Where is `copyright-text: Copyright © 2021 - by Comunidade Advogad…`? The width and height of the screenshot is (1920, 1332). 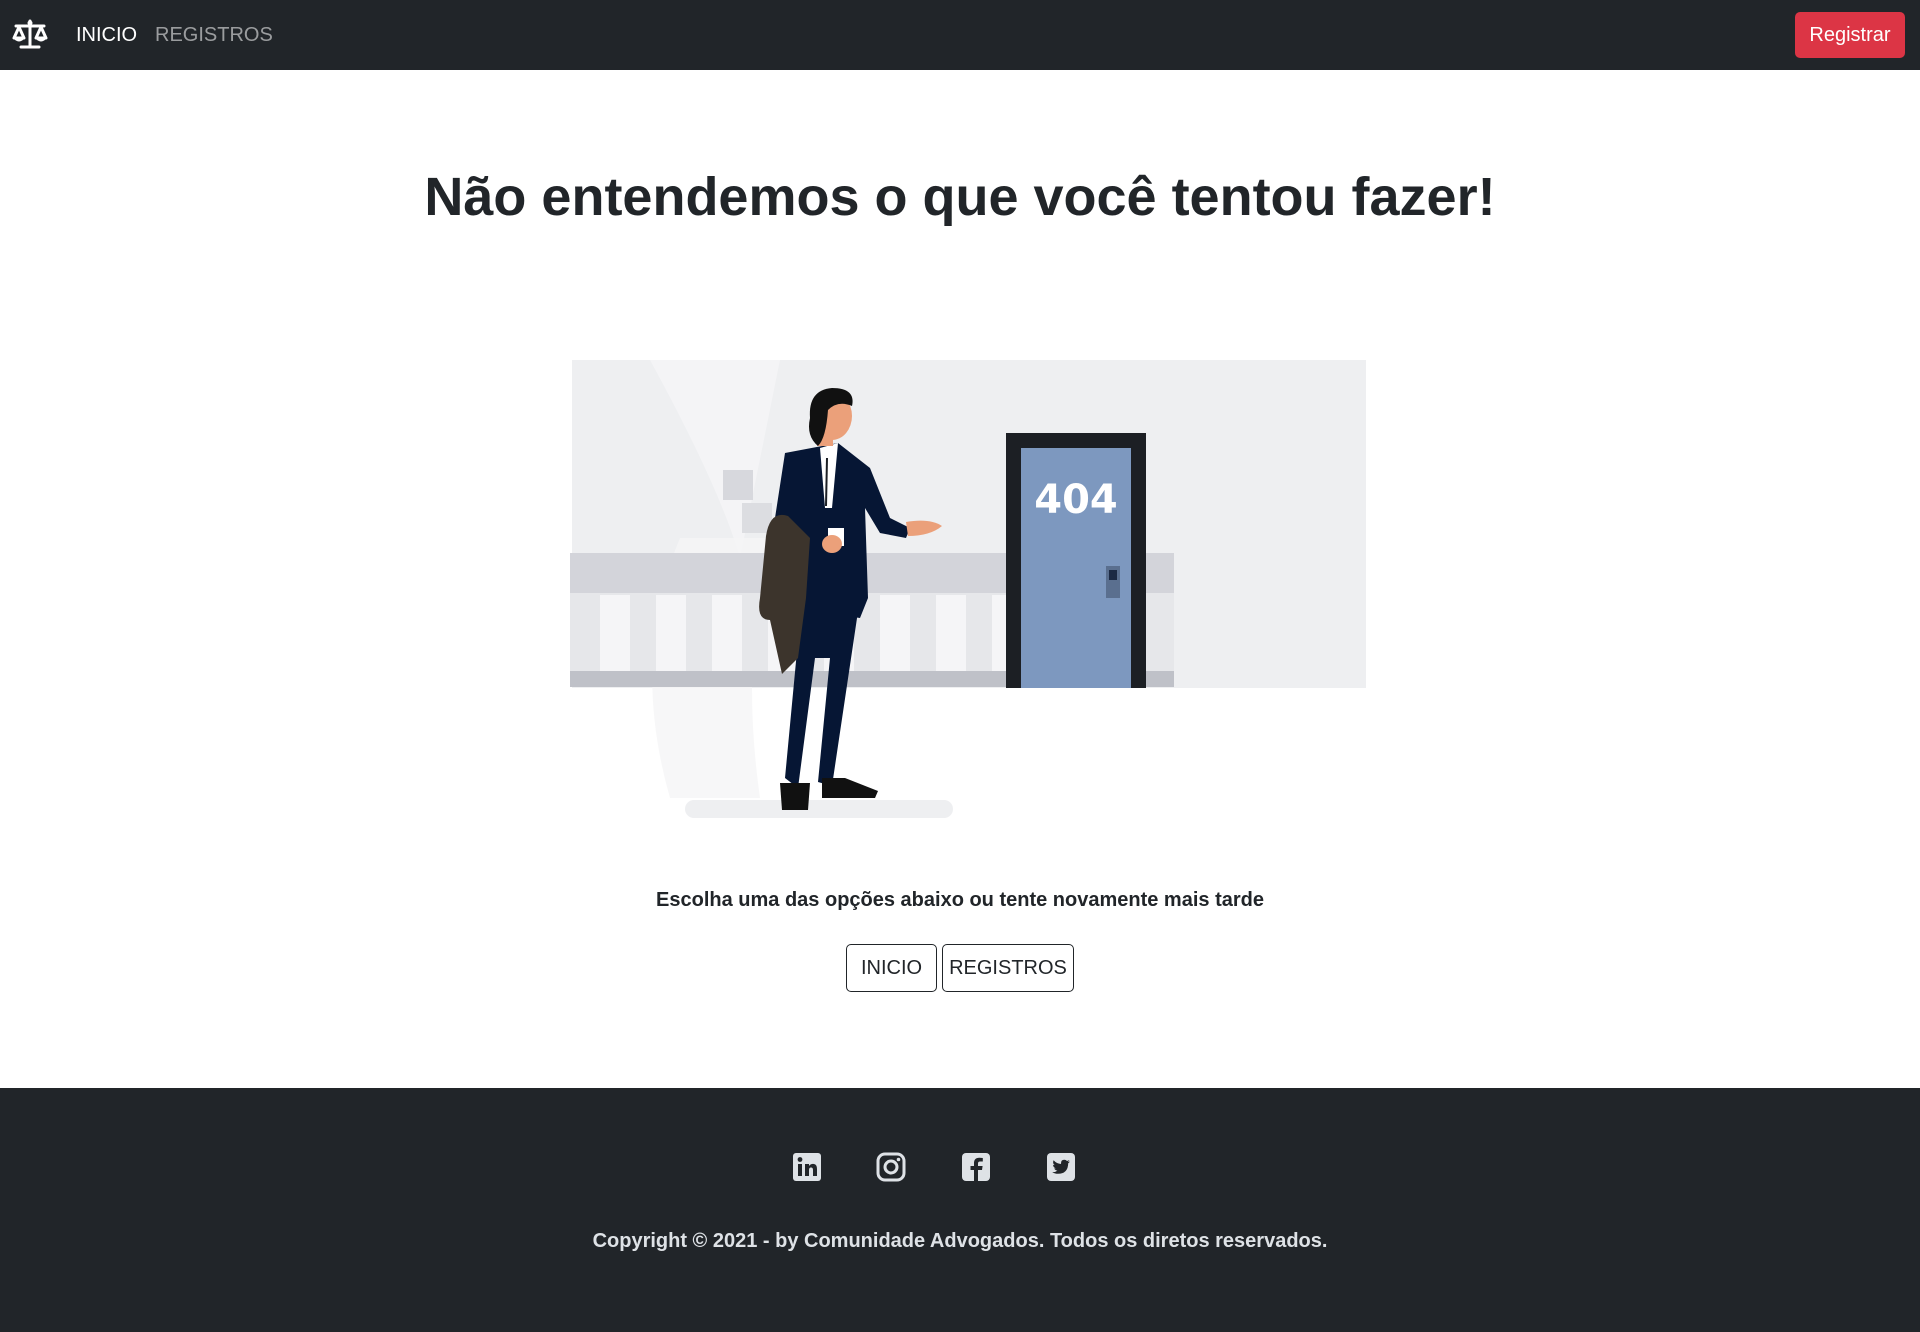
copyright-text: Copyright © 2021 - by Comunidade Advogad… is located at coordinates (960, 1241).